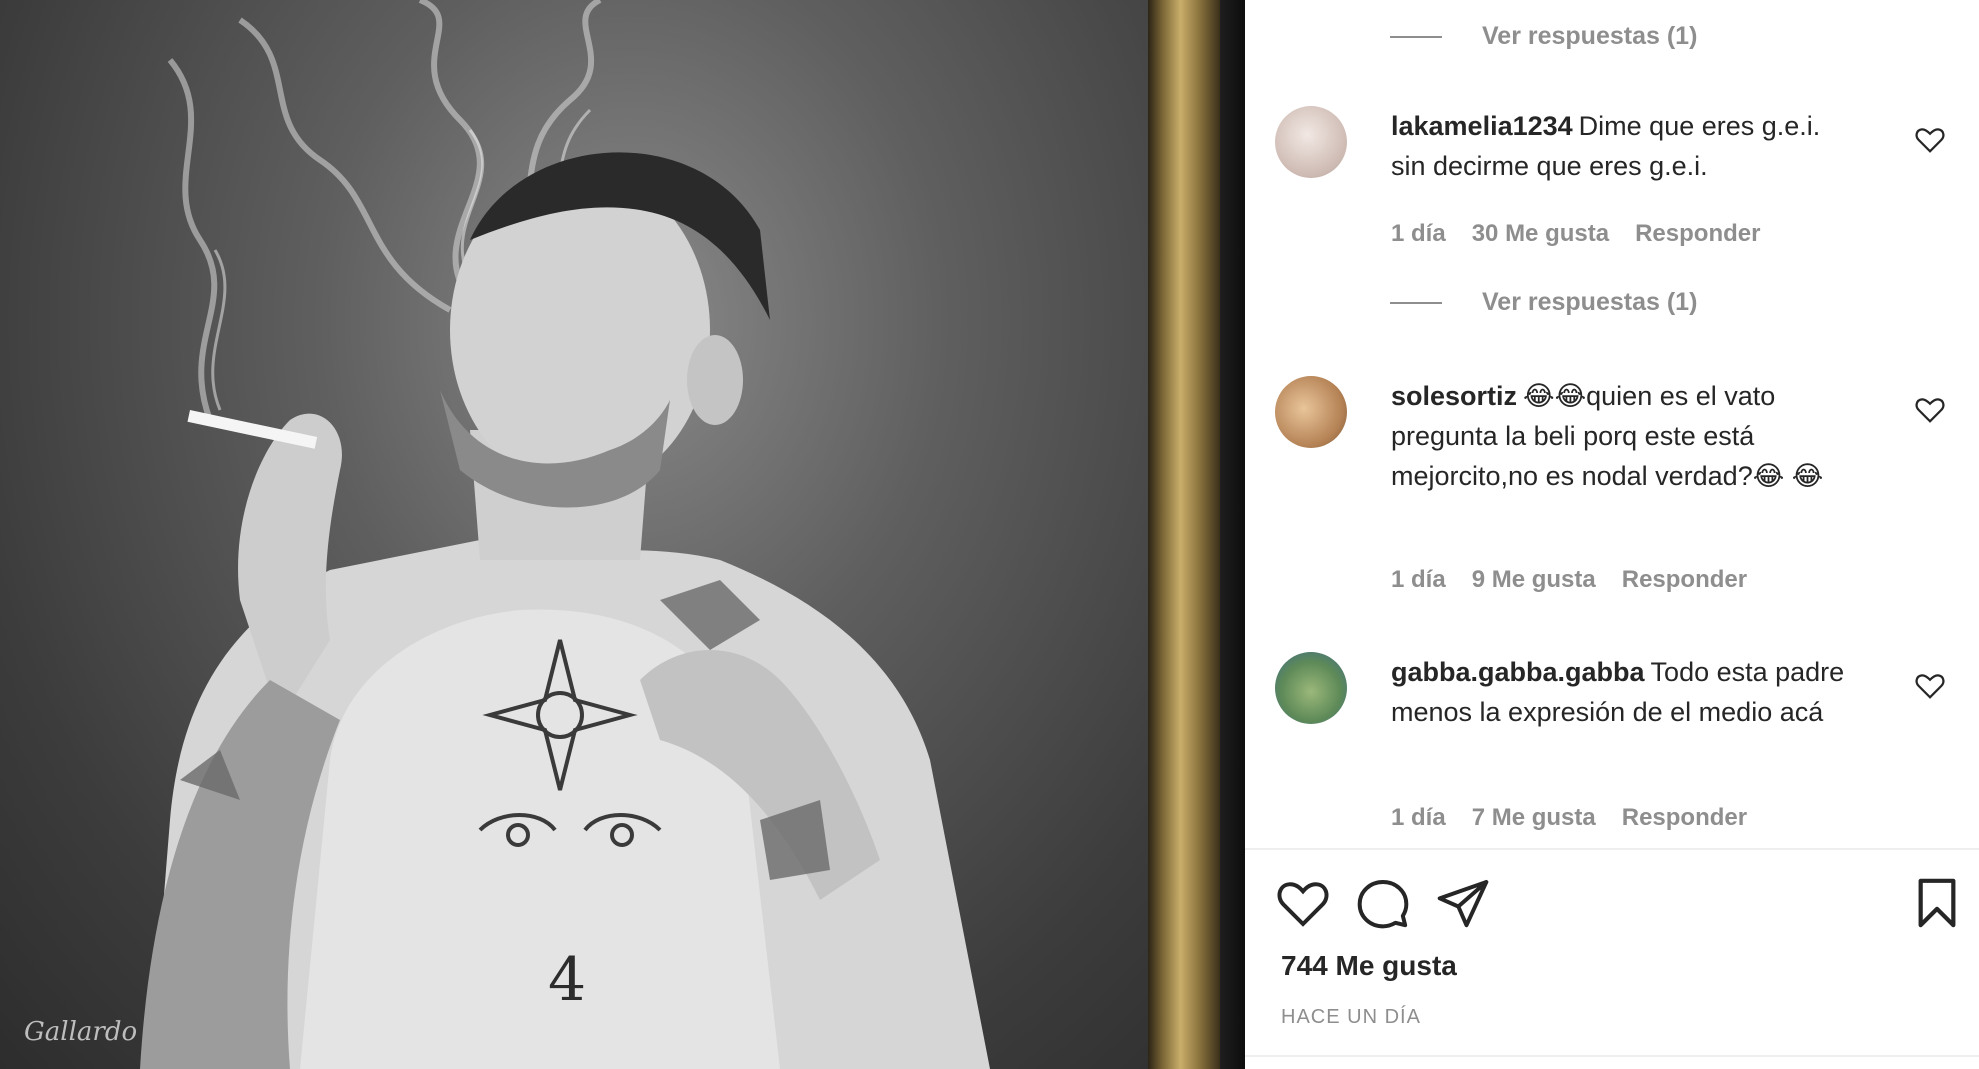 This screenshot has width=1979, height=1069. Describe the element at coordinates (1540, 234) in the screenshot. I see `comment-likes: 30 Me gusta` at that location.